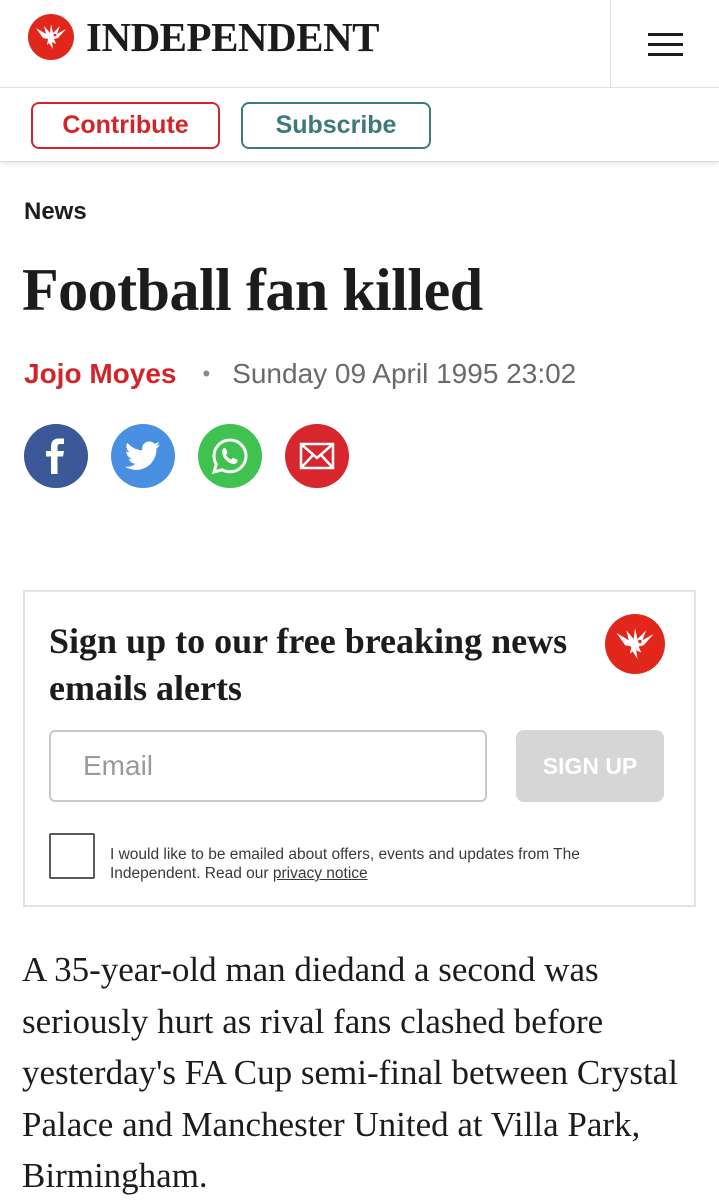  Describe the element at coordinates (232, 37) in the screenshot. I see `logo-wordmark: INDEPENDENT` at that location.